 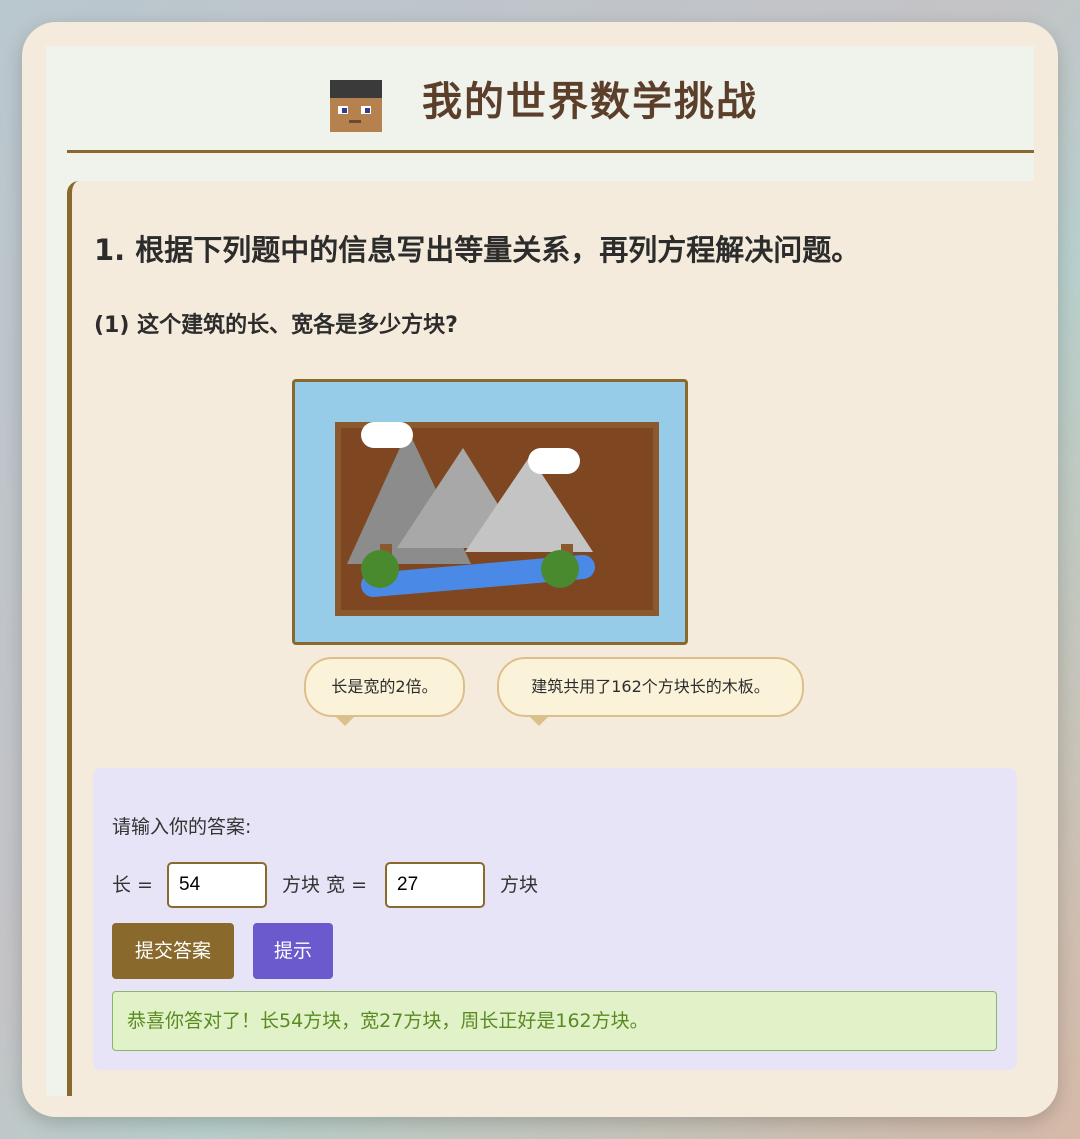 What do you see at coordinates (217, 885) in the screenshot?
I see `length-input: 54` at bounding box center [217, 885].